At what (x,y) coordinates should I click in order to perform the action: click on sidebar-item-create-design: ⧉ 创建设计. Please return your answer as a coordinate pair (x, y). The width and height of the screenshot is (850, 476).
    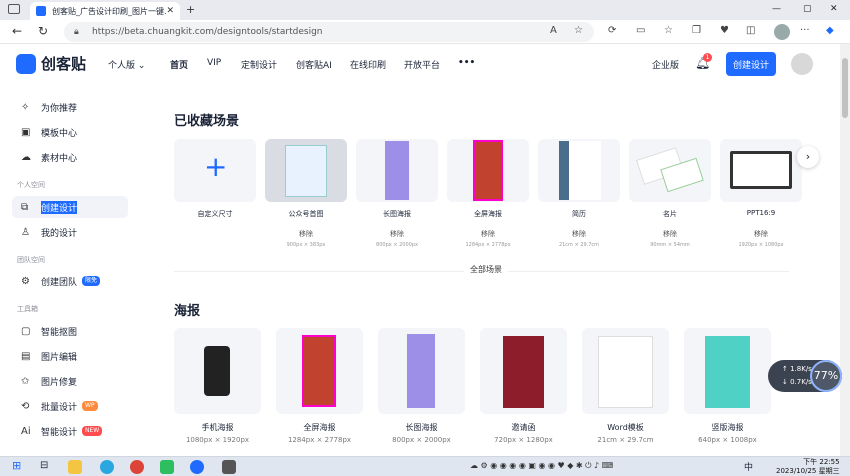
    Looking at the image, I should click on (70, 207).